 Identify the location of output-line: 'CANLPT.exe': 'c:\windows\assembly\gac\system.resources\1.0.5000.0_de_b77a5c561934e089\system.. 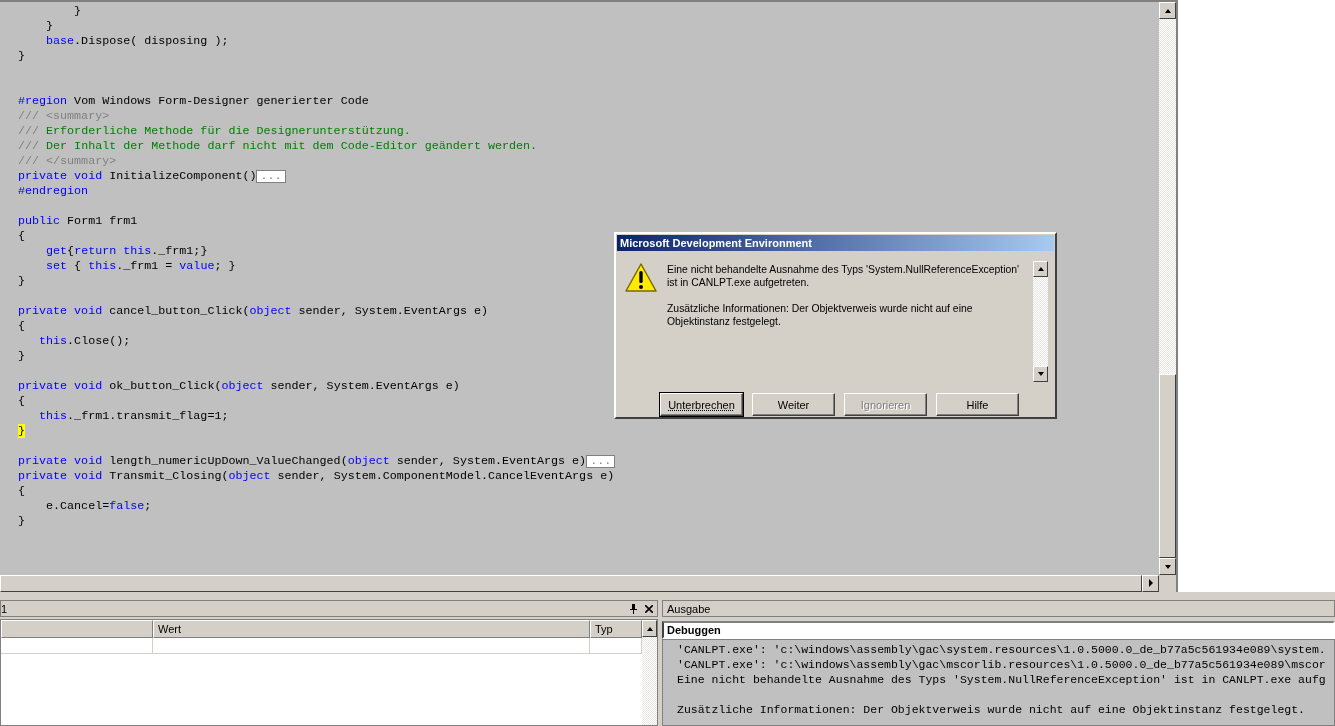
(1002, 649).